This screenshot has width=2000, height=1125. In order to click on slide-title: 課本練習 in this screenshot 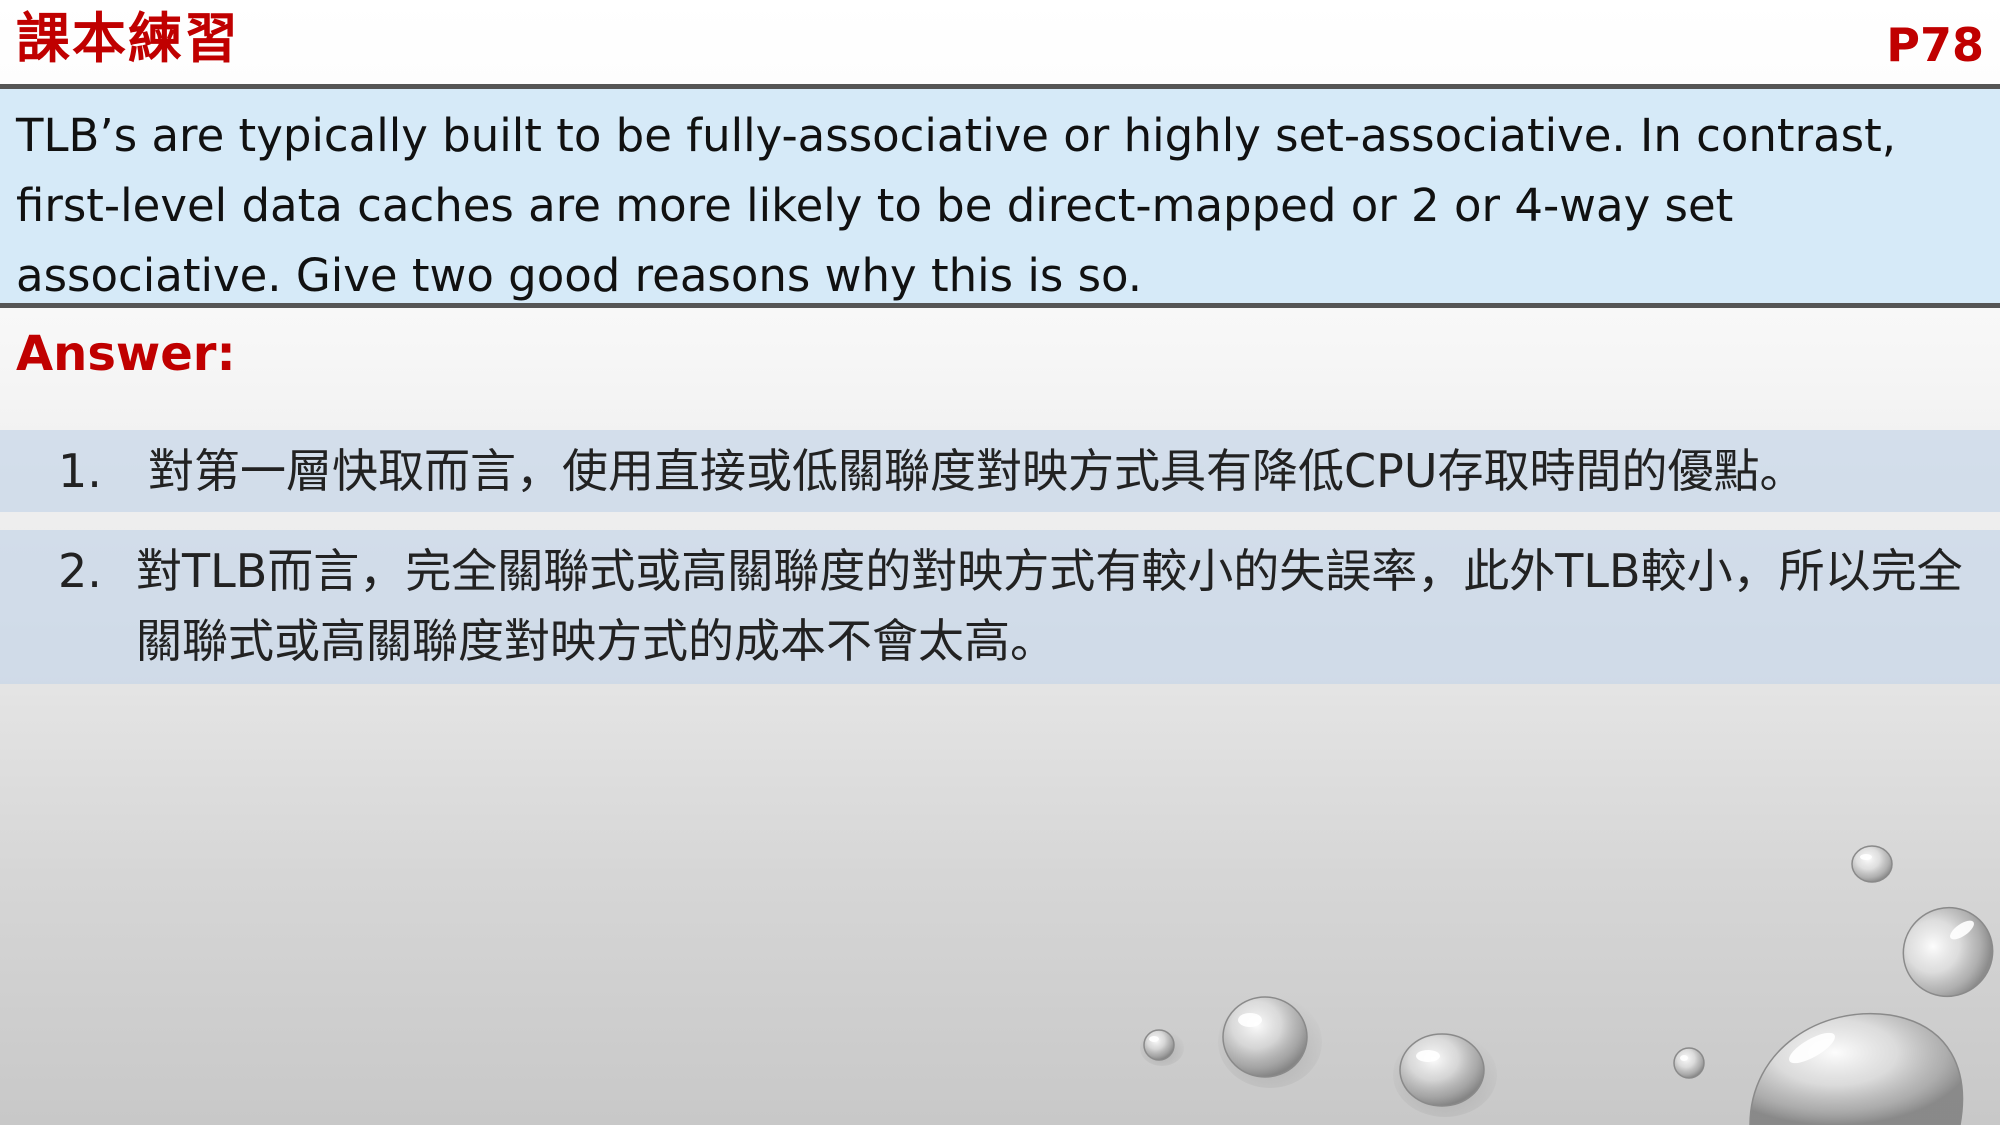, I will do `click(128, 38)`.